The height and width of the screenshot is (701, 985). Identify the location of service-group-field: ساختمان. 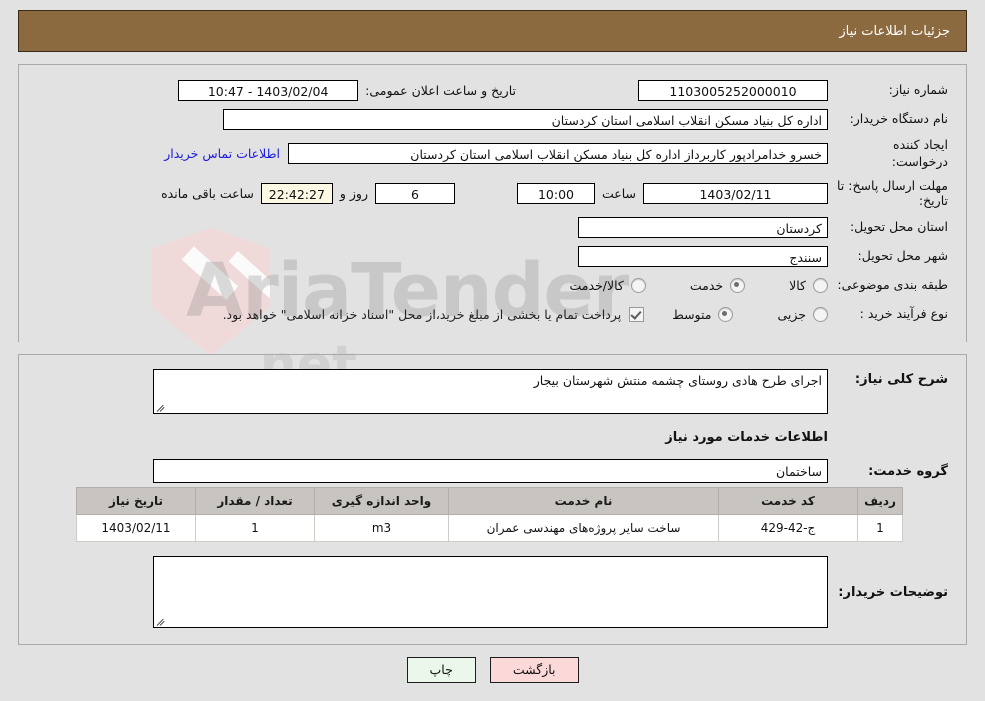
(490, 471).